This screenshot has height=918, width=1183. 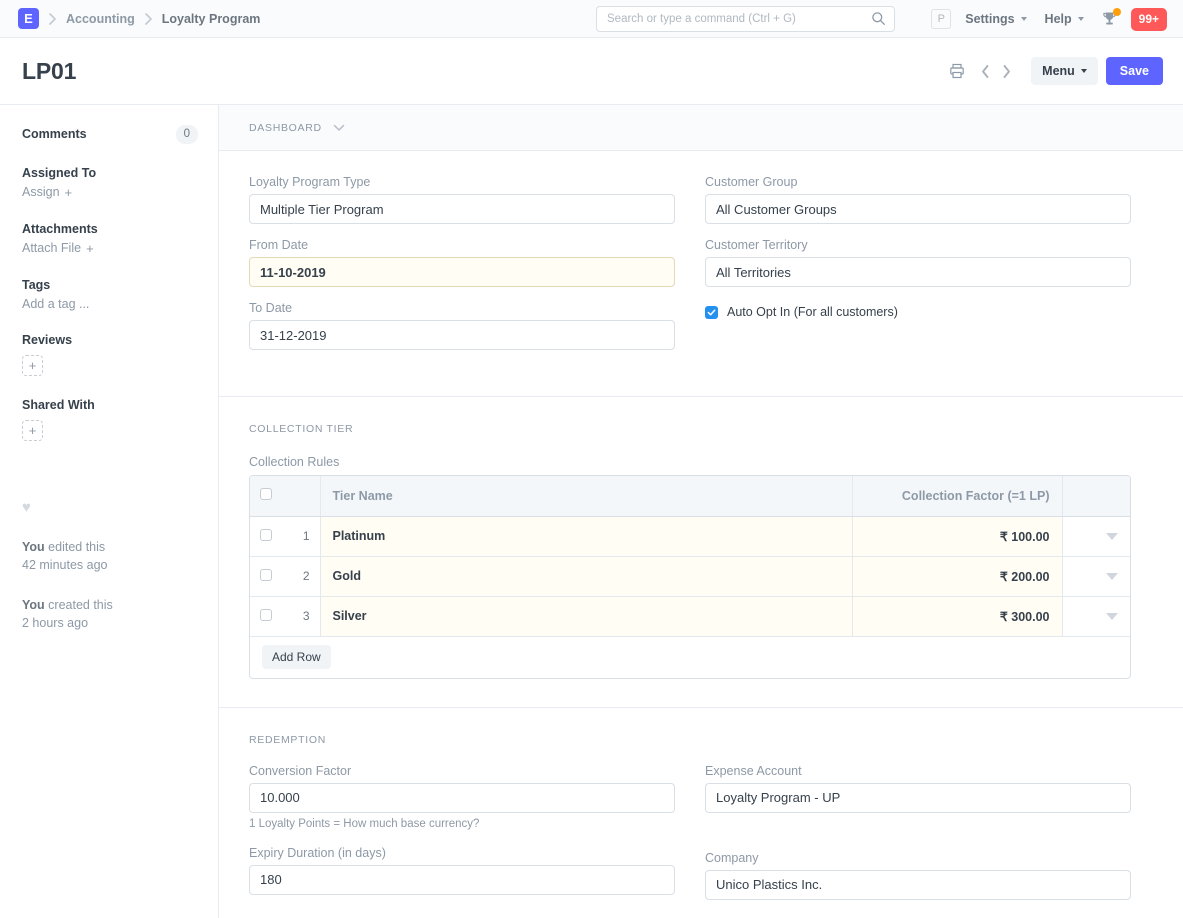 What do you see at coordinates (591, 71) in the screenshot?
I see `page-titlebar: LP01 Menu Save` at bounding box center [591, 71].